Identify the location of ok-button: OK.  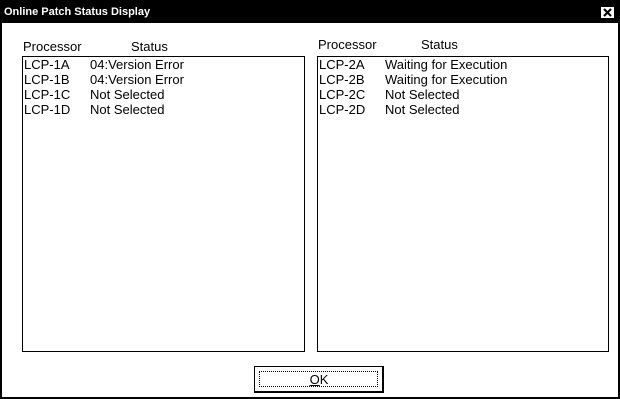
(319, 379).